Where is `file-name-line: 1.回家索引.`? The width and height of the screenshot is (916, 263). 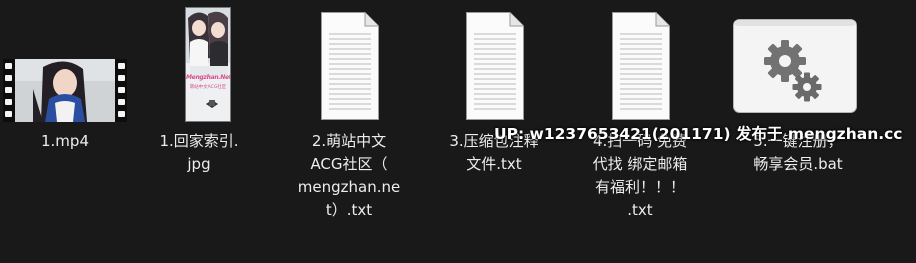
file-name-line: 1.回家索引. is located at coordinates (199, 141).